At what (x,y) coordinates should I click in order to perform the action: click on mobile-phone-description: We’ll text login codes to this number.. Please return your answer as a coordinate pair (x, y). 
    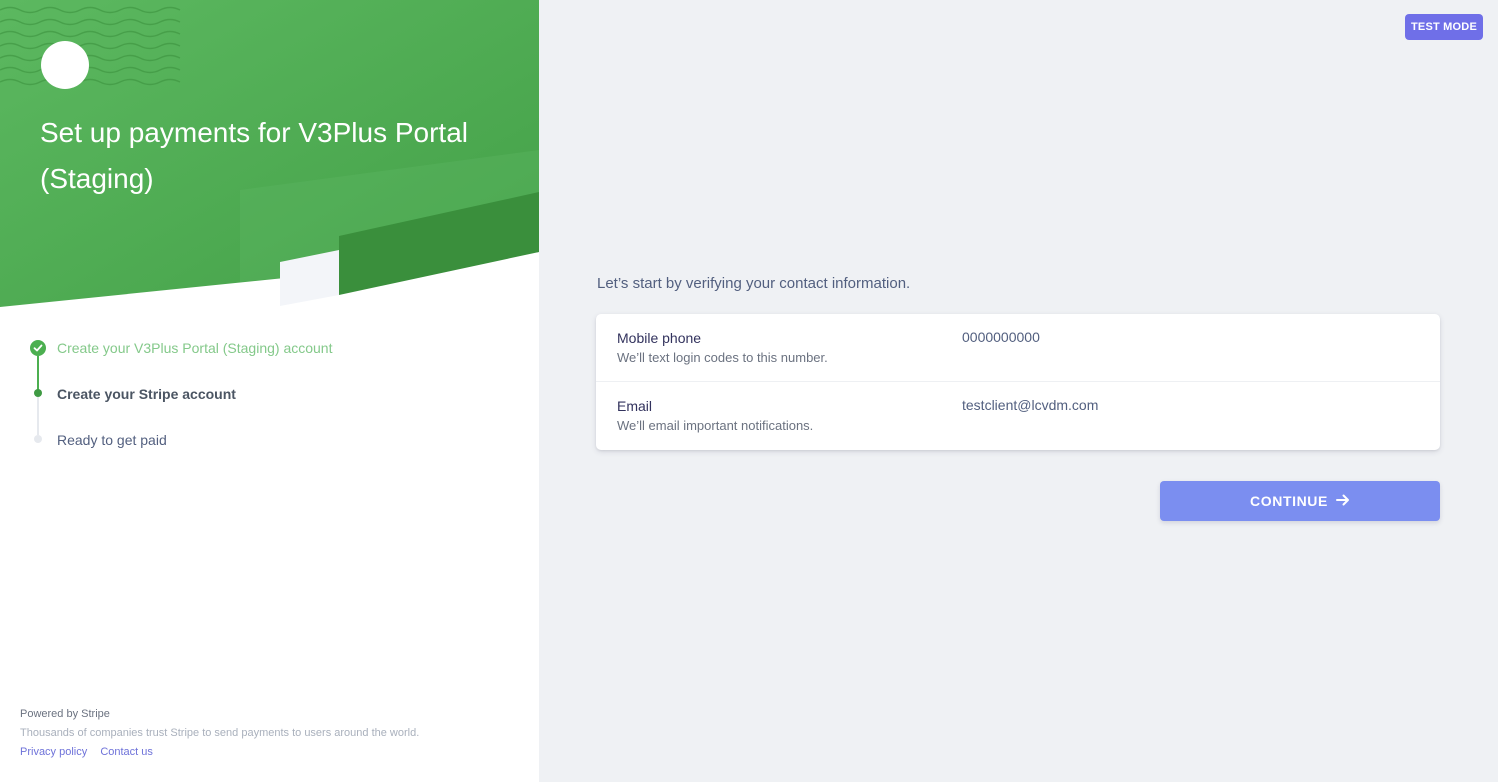
    Looking at the image, I should click on (722, 357).